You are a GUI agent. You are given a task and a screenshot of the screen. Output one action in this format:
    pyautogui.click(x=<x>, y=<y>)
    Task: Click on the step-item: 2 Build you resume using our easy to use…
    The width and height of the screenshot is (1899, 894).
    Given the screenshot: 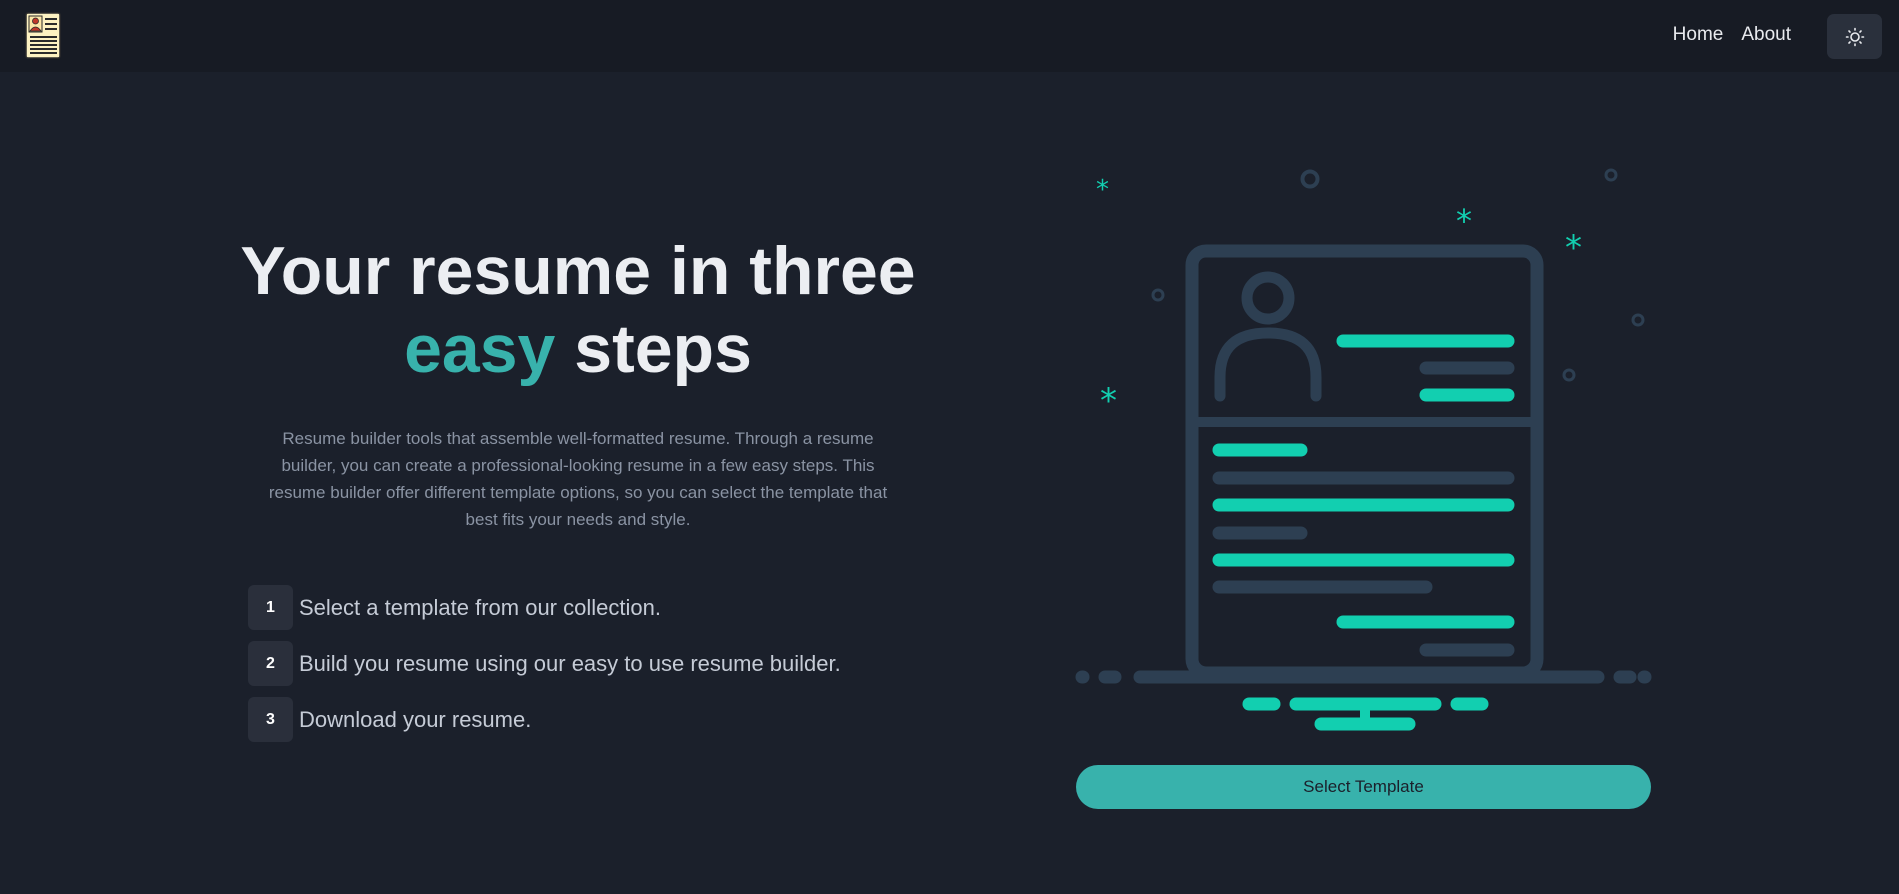 What is the action you would take?
    pyautogui.click(x=598, y=663)
    